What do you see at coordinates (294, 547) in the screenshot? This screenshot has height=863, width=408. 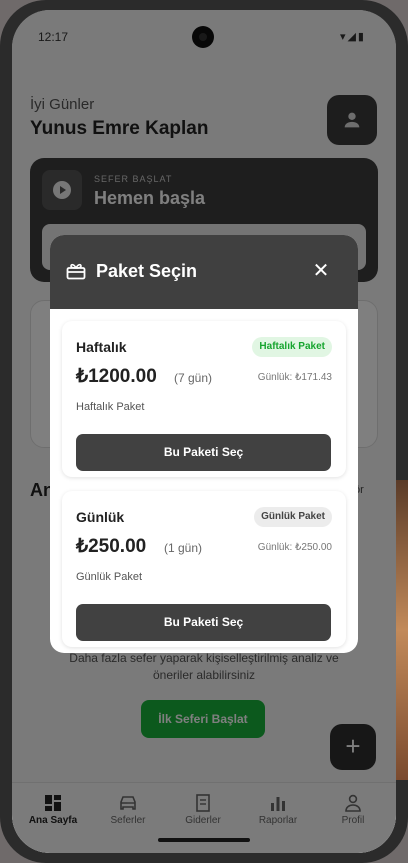 I see `package-daily-price: Günlük: ₺250.00` at bounding box center [294, 547].